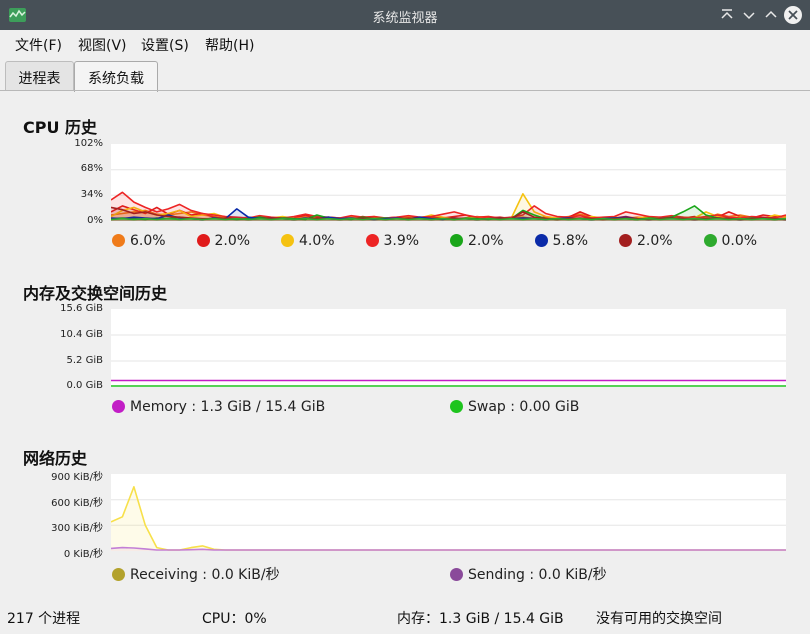  What do you see at coordinates (570, 241) in the screenshot?
I see `legend-cpu-core-value: 5.8%` at bounding box center [570, 241].